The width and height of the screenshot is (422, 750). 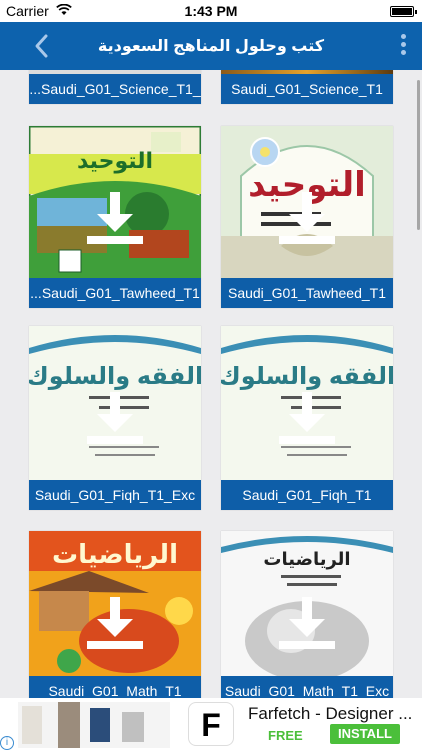 What do you see at coordinates (115, 687) in the screenshot?
I see `book-title: Saudi_G01_Math_T1` at bounding box center [115, 687].